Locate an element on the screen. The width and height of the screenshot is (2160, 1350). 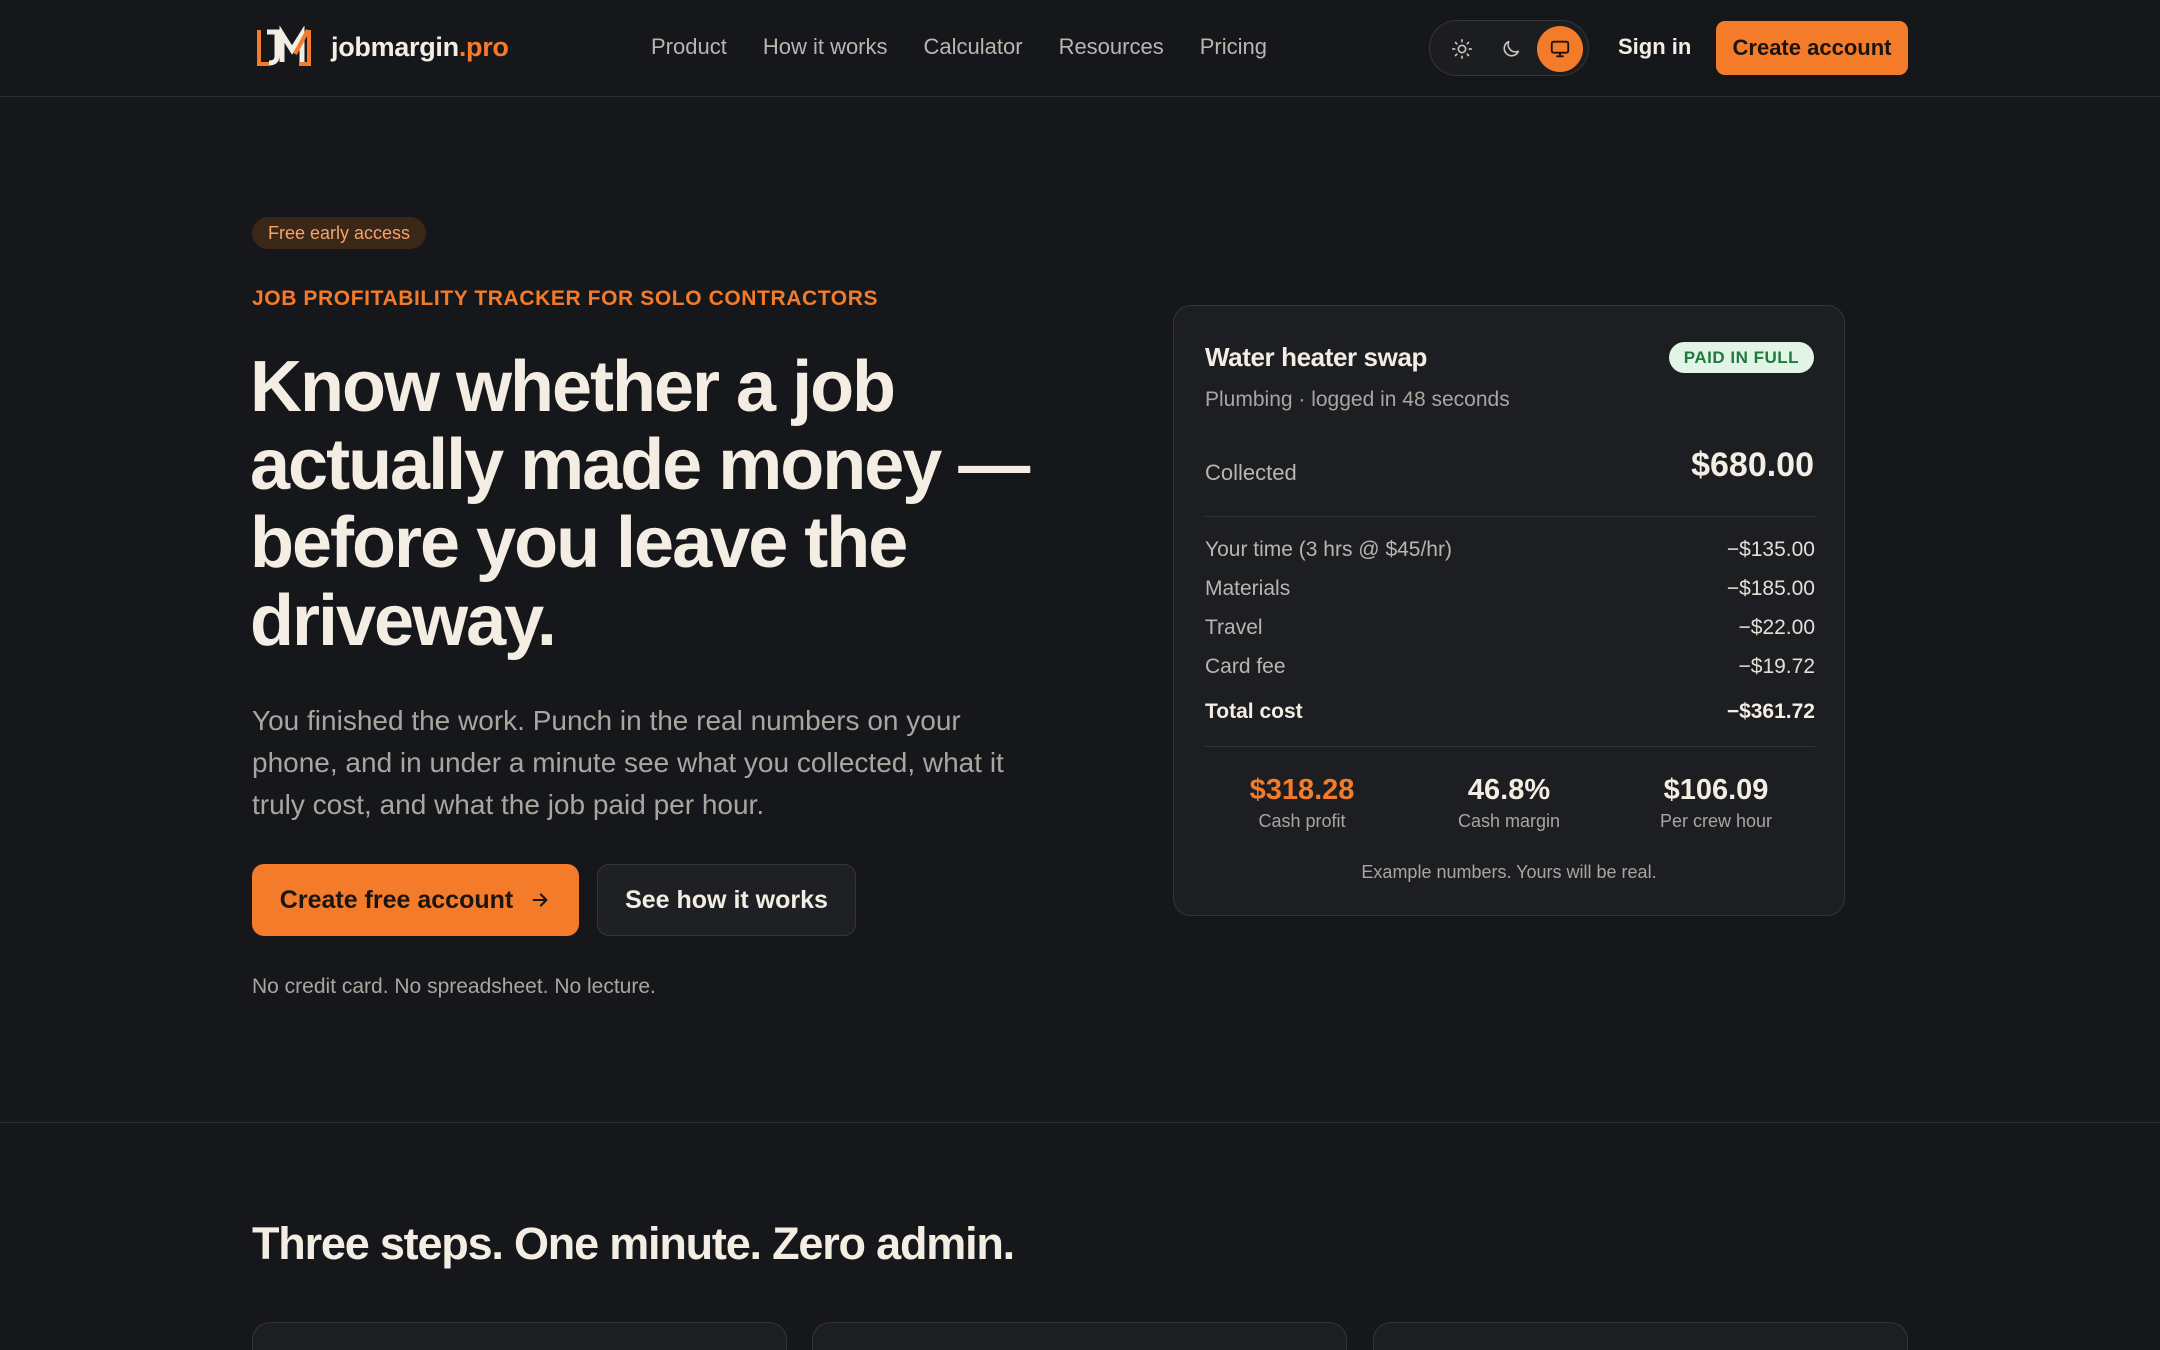
sun-icon is located at coordinates (1462, 49).